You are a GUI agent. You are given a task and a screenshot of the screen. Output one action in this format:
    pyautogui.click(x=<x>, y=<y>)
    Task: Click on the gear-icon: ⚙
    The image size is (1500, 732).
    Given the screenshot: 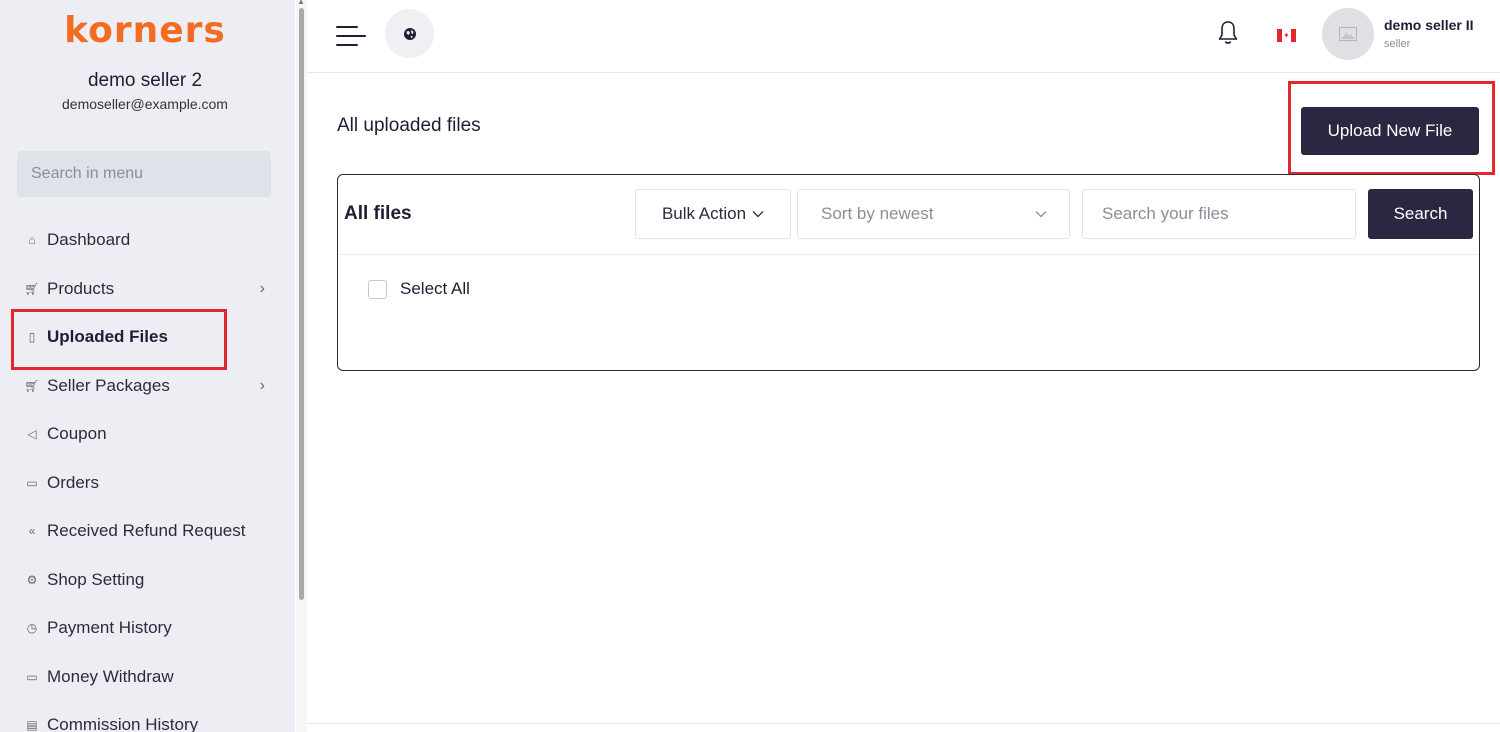 What is the action you would take?
    pyautogui.click(x=32, y=579)
    